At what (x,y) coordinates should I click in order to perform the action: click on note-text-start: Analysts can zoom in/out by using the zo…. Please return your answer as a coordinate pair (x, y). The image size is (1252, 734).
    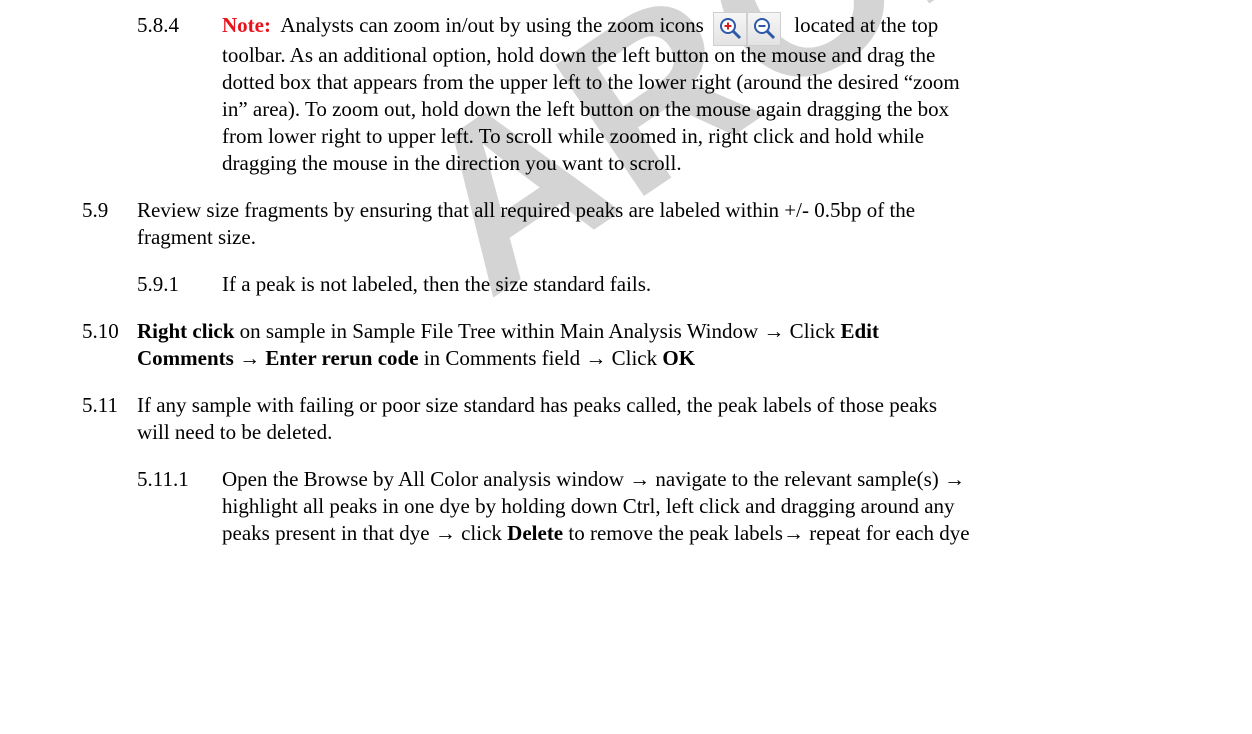
    Looking at the image, I should click on (492, 25).